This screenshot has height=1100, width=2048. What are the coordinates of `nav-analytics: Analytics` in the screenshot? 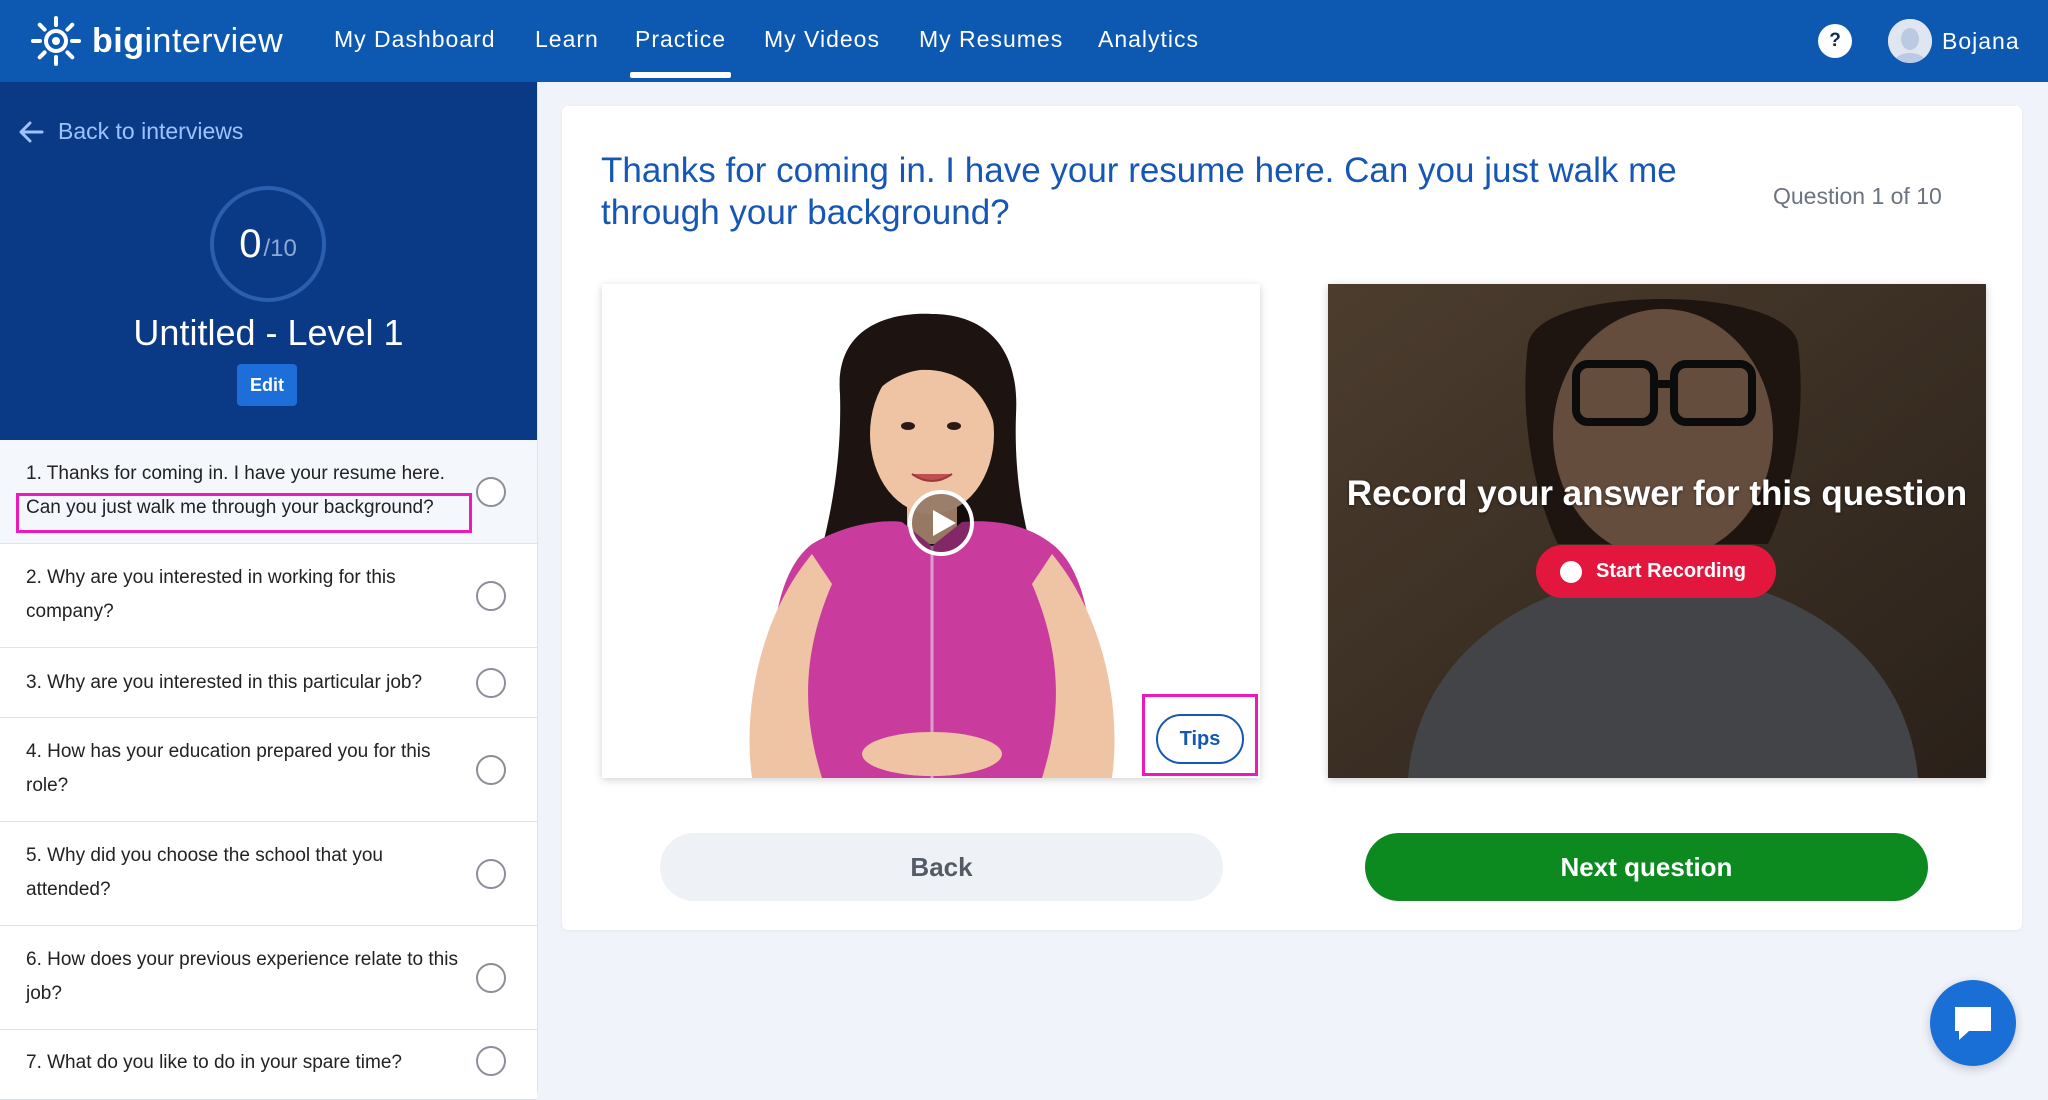 It's located at (1148, 39).